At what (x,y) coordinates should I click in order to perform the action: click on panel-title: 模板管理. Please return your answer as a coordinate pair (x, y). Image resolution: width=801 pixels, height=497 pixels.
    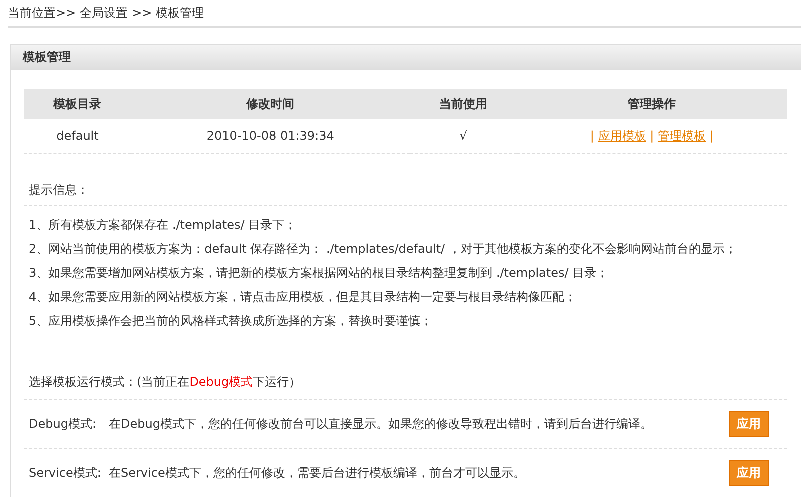
    Looking at the image, I should click on (406, 57).